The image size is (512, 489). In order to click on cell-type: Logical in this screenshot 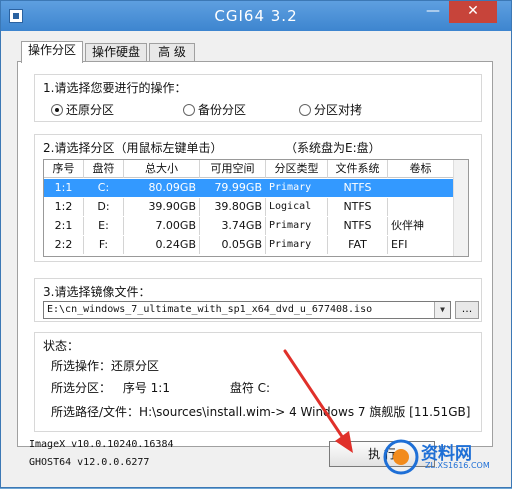, I will do `click(297, 207)`.